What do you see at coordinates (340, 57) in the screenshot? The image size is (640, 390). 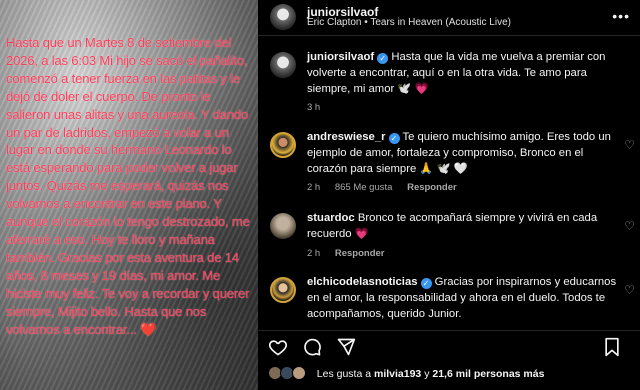 I see `caption-username: juniorsilvaof` at bounding box center [340, 57].